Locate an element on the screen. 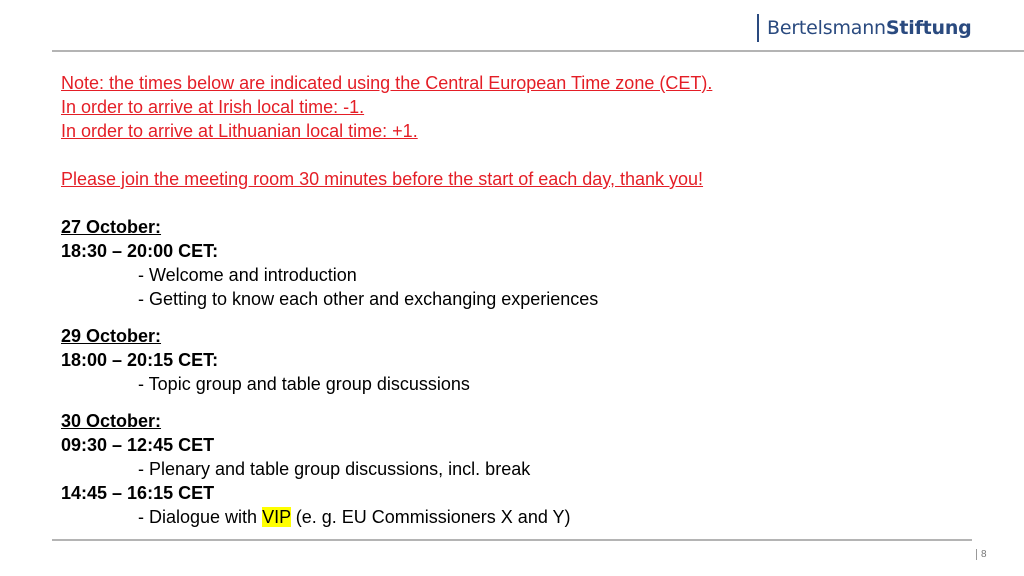 Image resolution: width=1024 pixels, height=576 pixels. time-slot: 09:30 – 12:45 CET is located at coordinates (138, 445).